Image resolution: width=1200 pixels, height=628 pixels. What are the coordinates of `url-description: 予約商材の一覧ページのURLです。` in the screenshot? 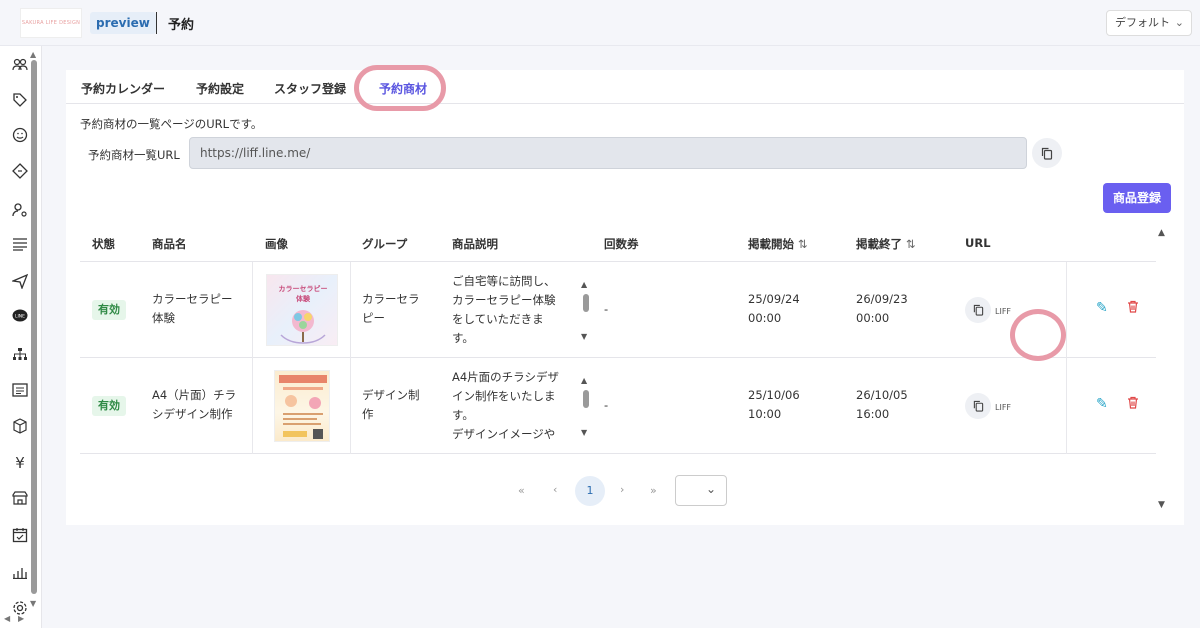 It's located at (171, 124).